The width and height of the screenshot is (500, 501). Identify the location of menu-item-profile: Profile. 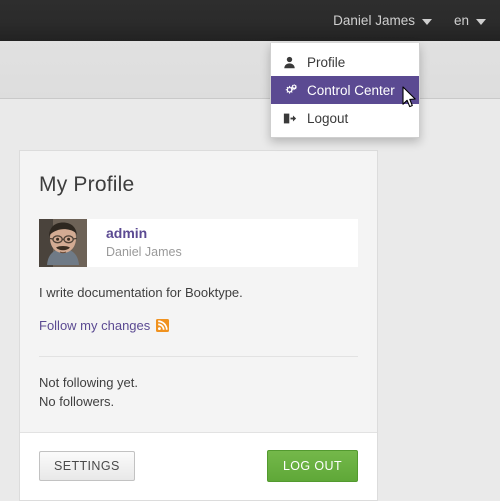
(345, 62).